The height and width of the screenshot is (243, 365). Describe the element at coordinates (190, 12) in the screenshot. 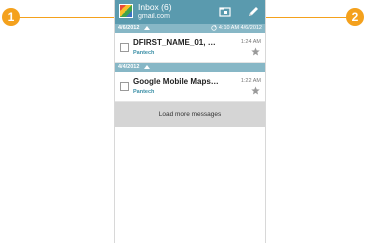

I see `action-bar: Inbox (6) gmail.com` at that location.